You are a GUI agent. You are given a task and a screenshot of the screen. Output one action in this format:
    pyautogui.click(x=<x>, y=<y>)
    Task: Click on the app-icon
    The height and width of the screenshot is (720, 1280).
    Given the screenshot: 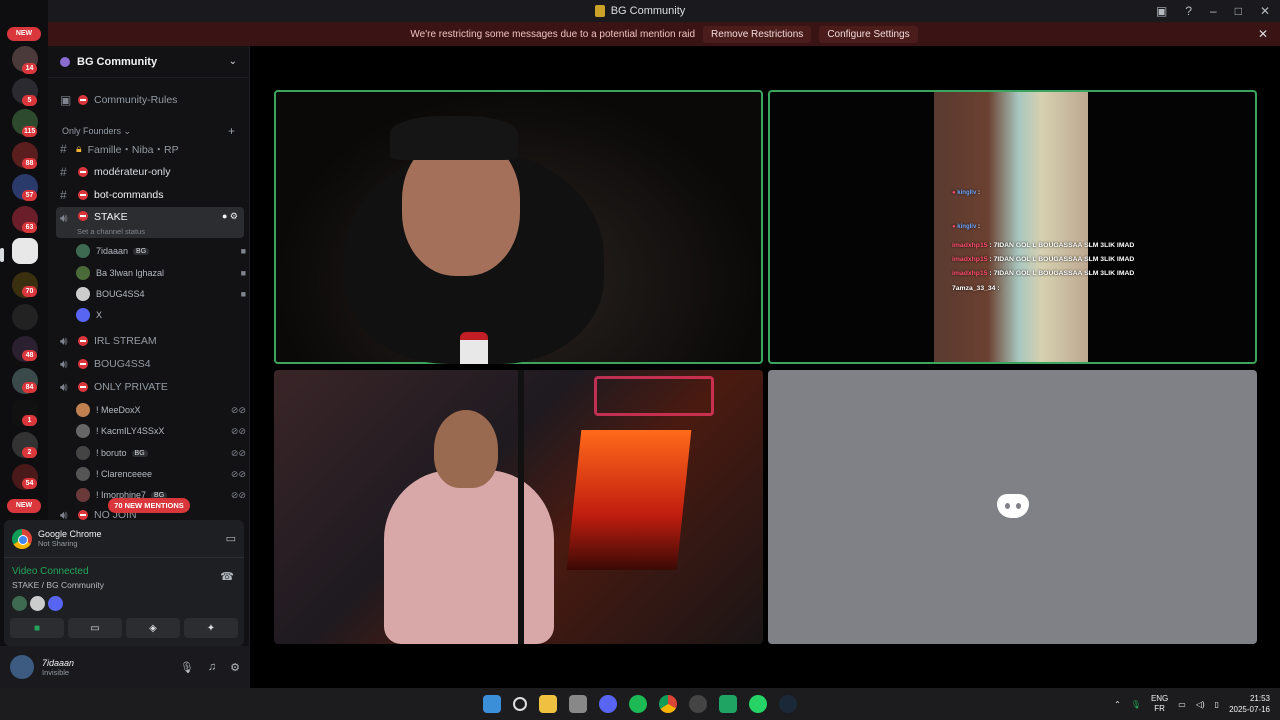 What is the action you would take?
    pyautogui.click(x=698, y=704)
    